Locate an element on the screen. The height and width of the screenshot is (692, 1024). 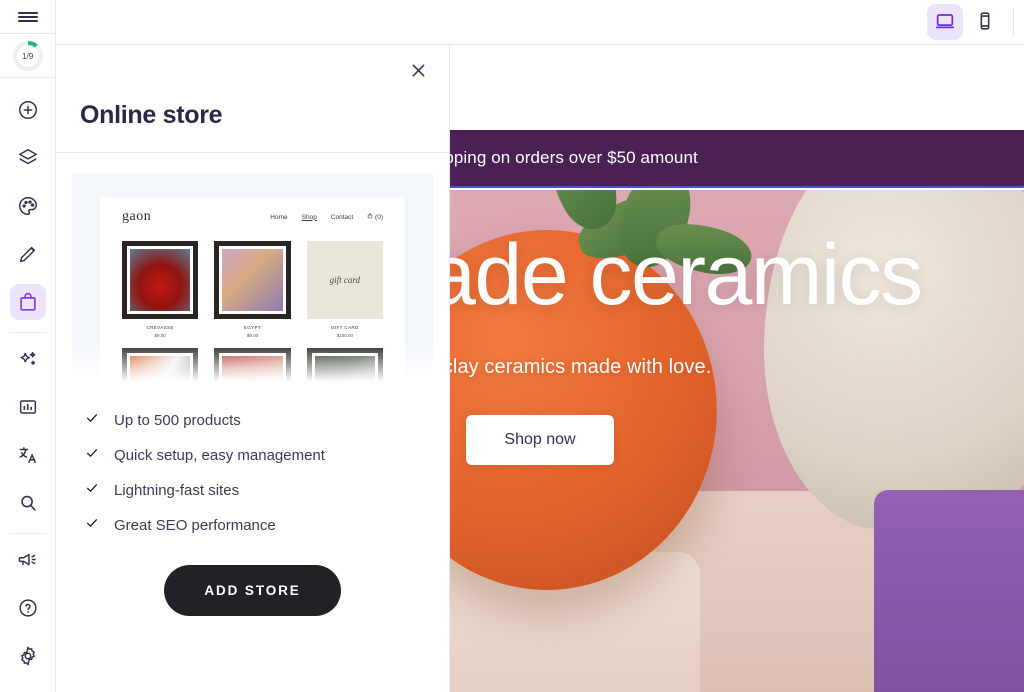
list-item: Great SEO performance is located at coordinates (253, 525).